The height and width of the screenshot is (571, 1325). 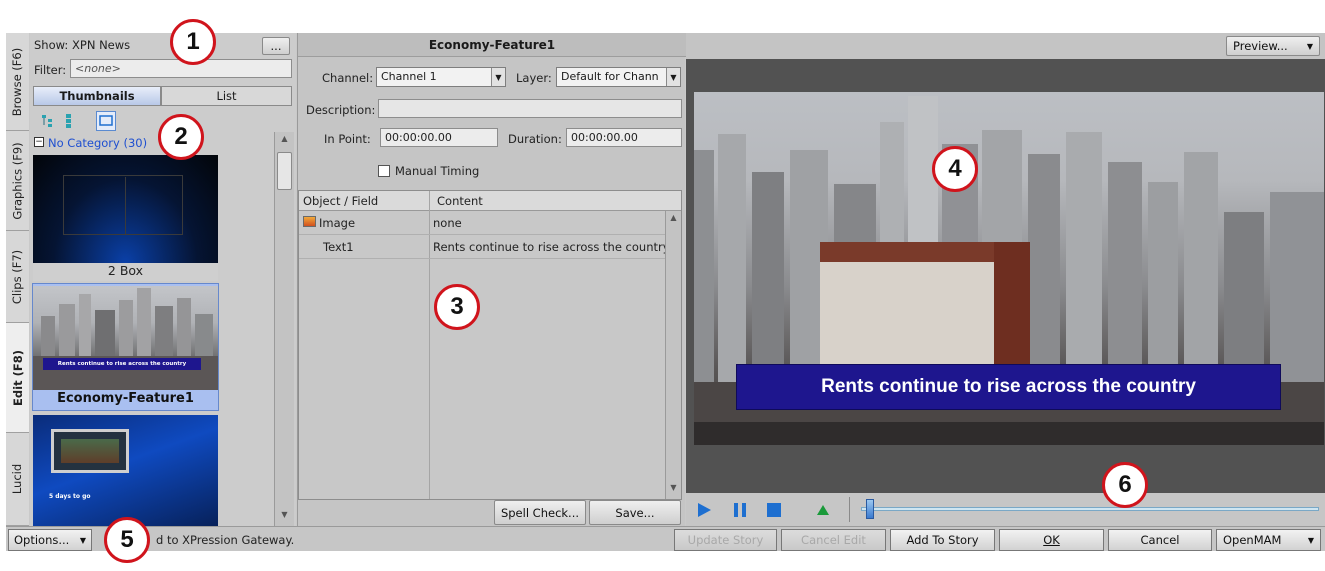 I want to click on two-box-divider, so click(x=125, y=206).